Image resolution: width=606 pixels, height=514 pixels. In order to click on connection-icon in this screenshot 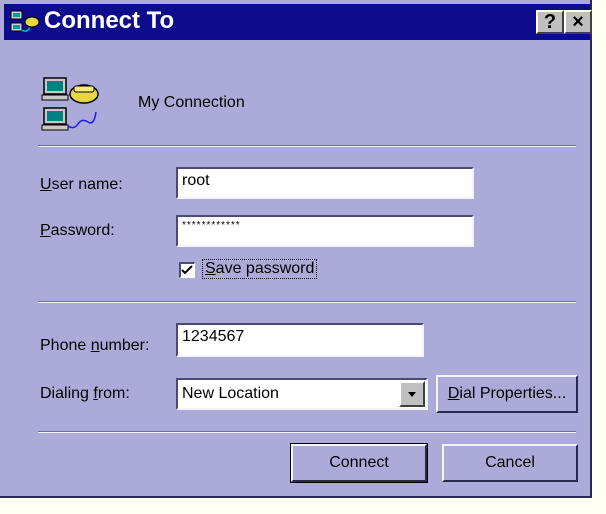, I will do `click(70, 104)`.